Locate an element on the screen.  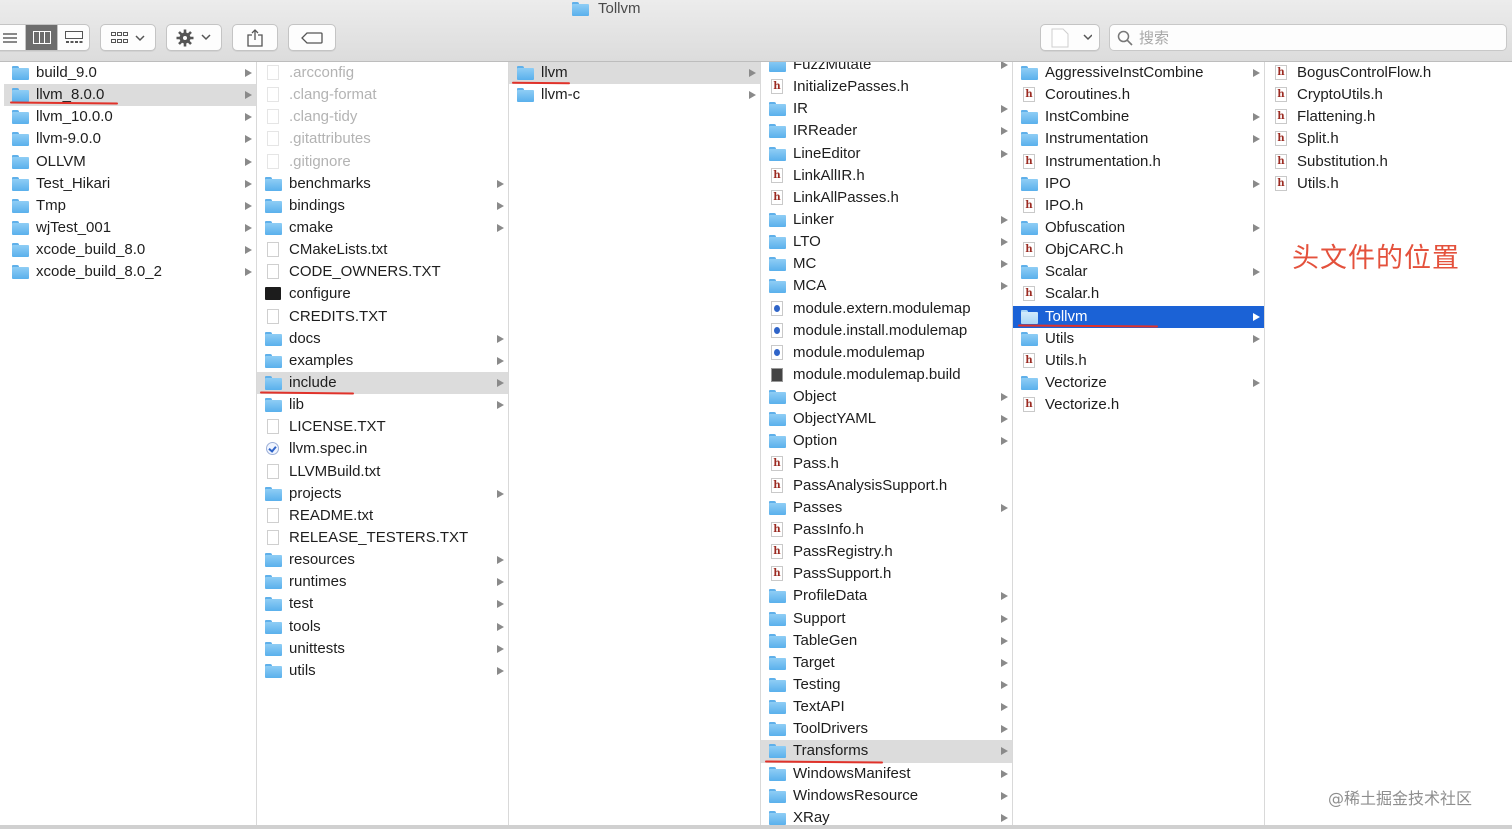
folder-item: TableGen is located at coordinates (886, 641).